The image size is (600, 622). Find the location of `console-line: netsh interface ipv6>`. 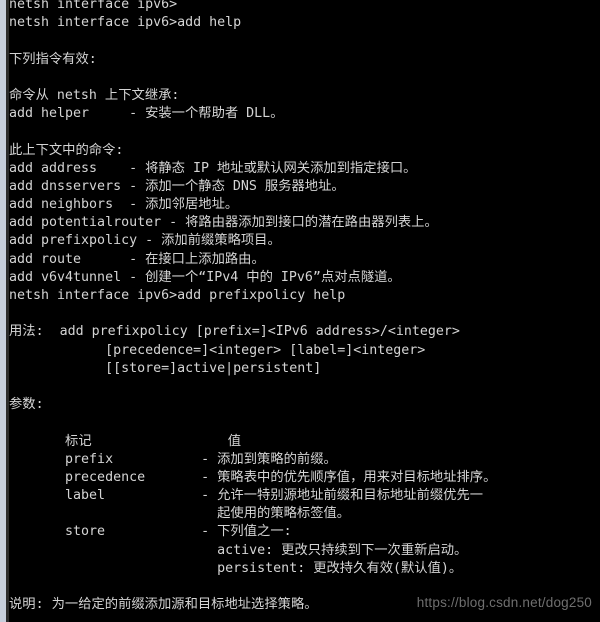

console-line: netsh interface ipv6> is located at coordinates (93, 6).